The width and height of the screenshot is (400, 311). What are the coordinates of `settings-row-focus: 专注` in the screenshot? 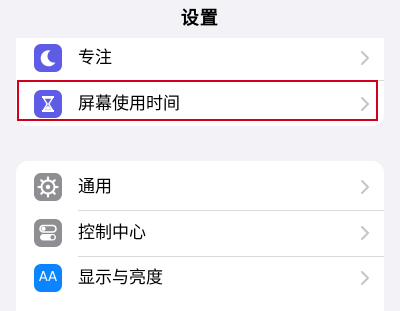 It's located at (200, 59).